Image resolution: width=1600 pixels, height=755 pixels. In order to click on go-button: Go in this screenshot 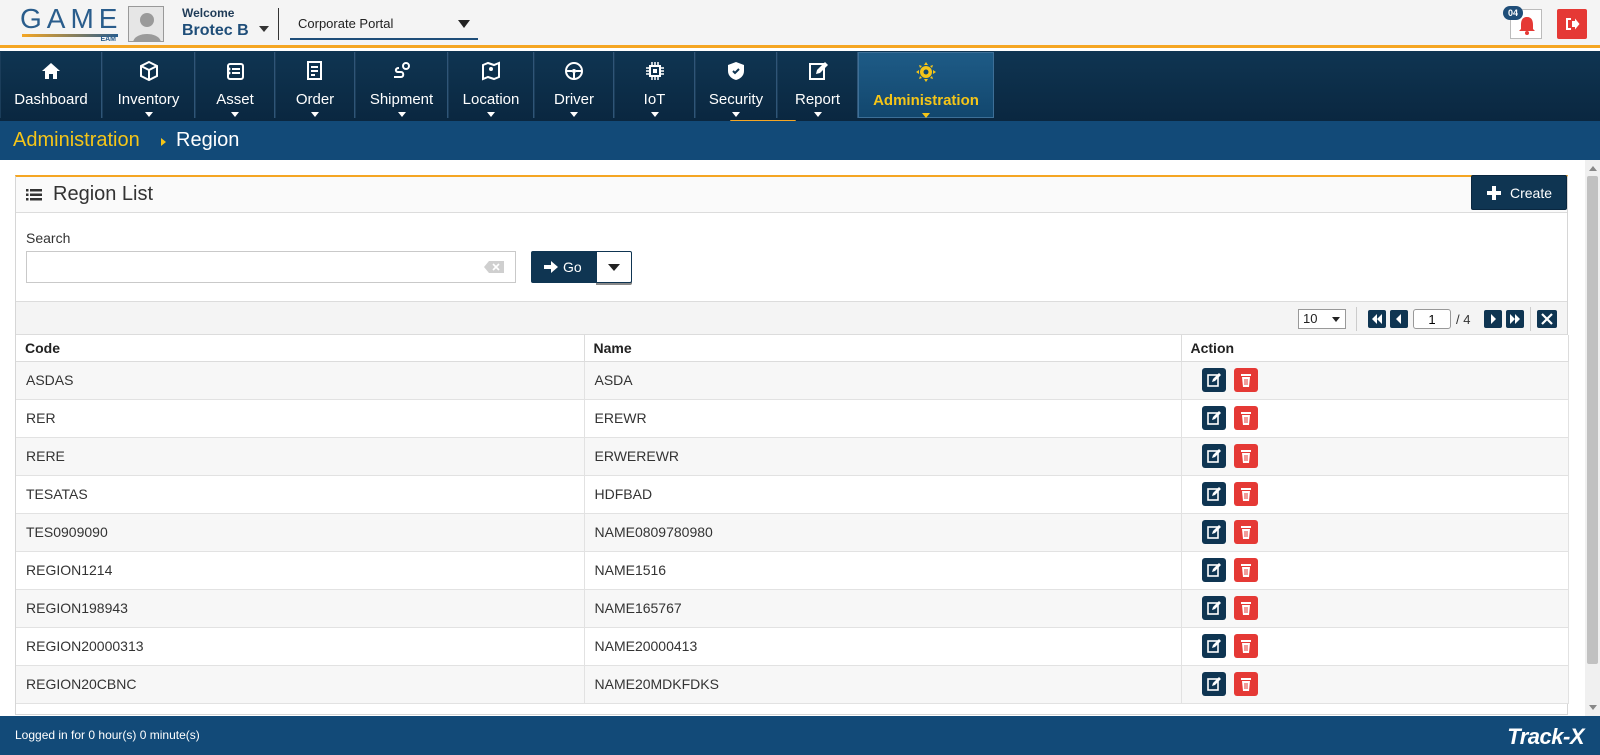, I will do `click(564, 267)`.